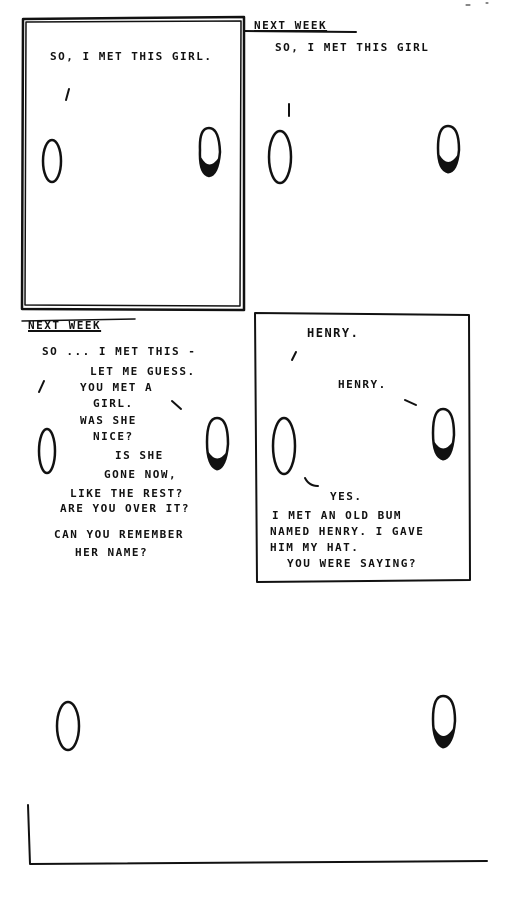  What do you see at coordinates (113, 403) in the screenshot?
I see `panel3-line4: girl.` at bounding box center [113, 403].